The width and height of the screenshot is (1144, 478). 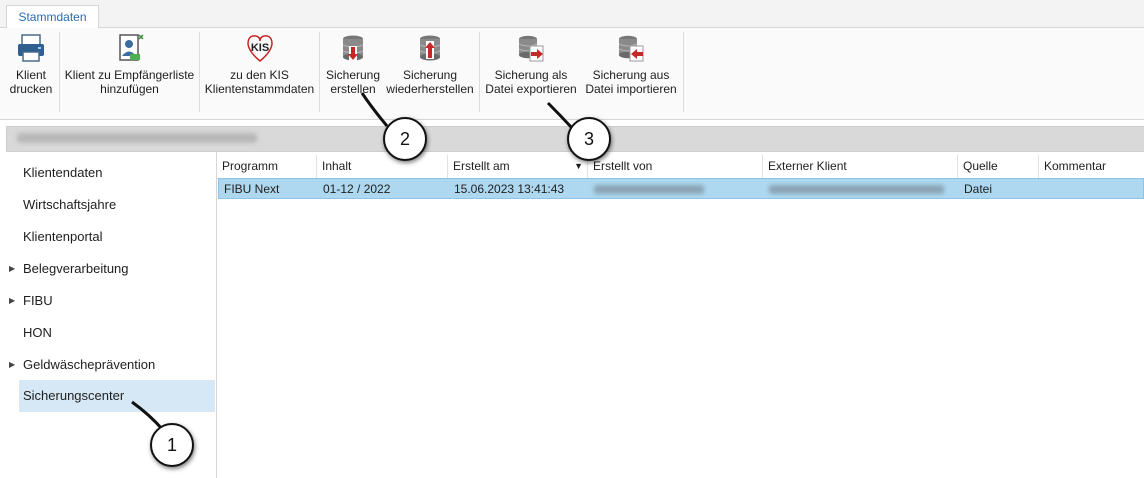 I want to click on cell-kommentar, so click(x=1092, y=189).